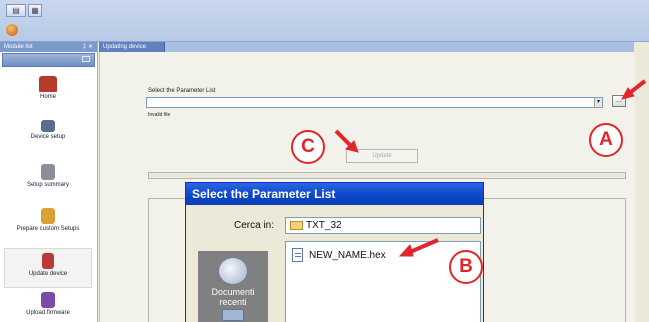 Image resolution: width=649 pixels, height=322 pixels. What do you see at coordinates (424, 246) in the screenshot?
I see `arrow-b` at bounding box center [424, 246].